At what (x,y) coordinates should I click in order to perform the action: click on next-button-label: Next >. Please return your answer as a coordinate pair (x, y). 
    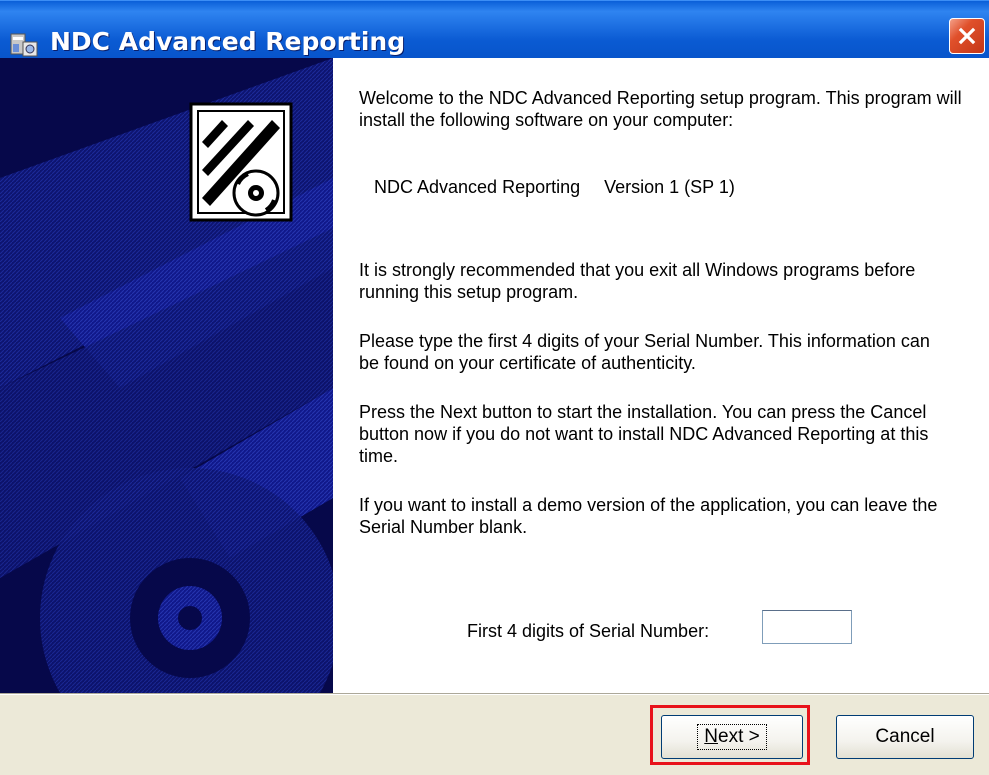
    Looking at the image, I should click on (732, 737).